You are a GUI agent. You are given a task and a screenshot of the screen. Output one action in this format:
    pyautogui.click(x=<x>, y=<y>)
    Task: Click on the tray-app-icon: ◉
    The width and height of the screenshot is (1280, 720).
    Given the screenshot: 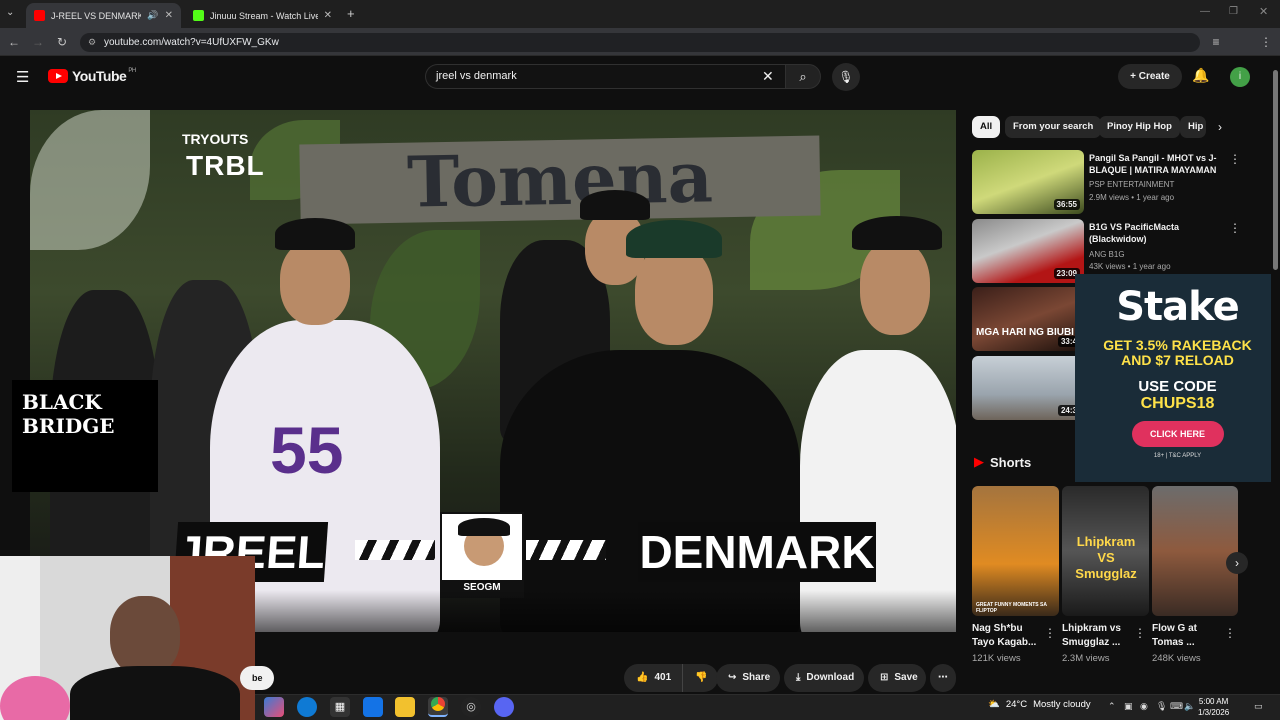 What is the action you would take?
    pyautogui.click(x=1144, y=706)
    